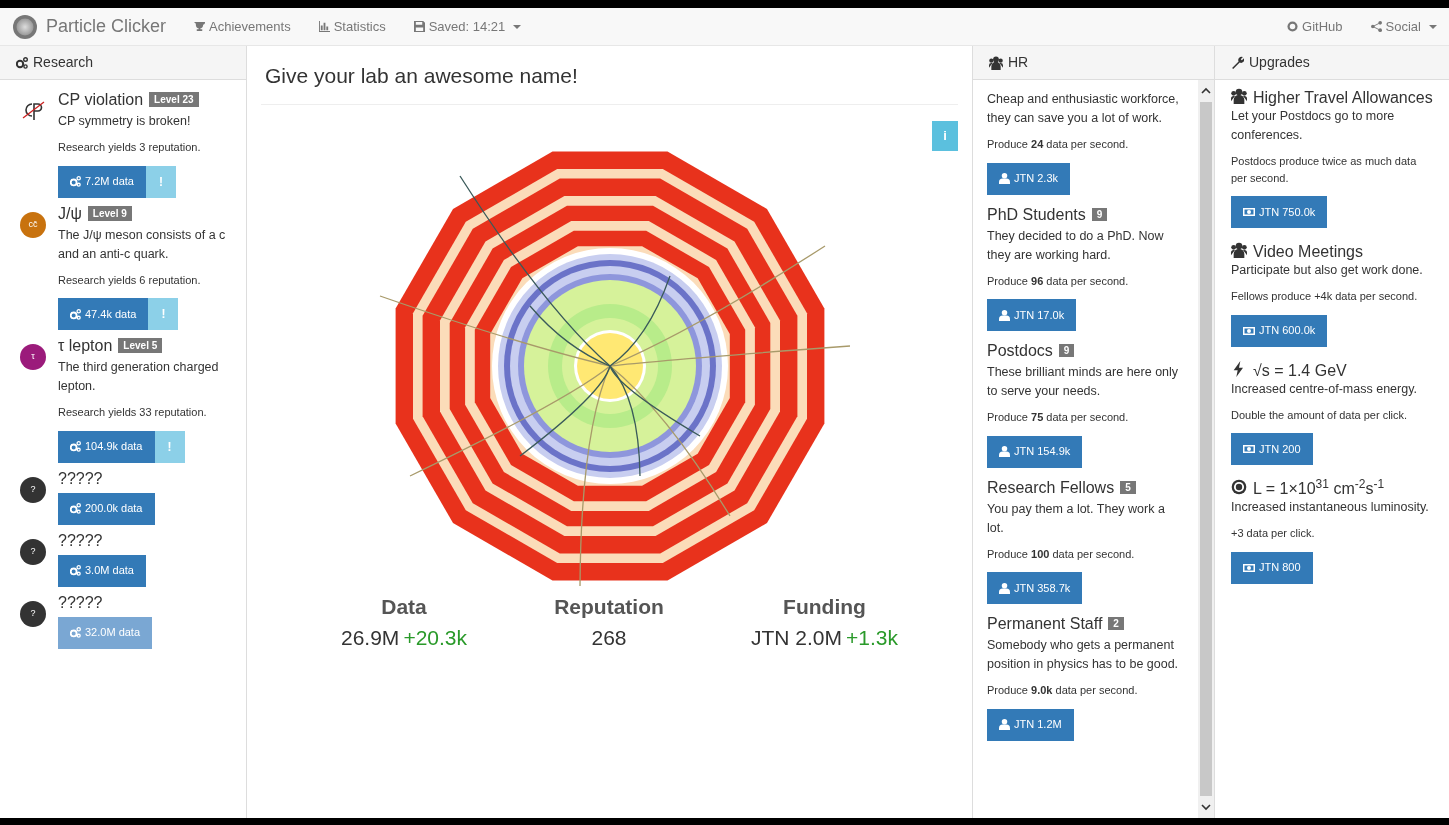 The height and width of the screenshot is (825, 1449). I want to click on particle-icon: cc̄, so click(33, 224).